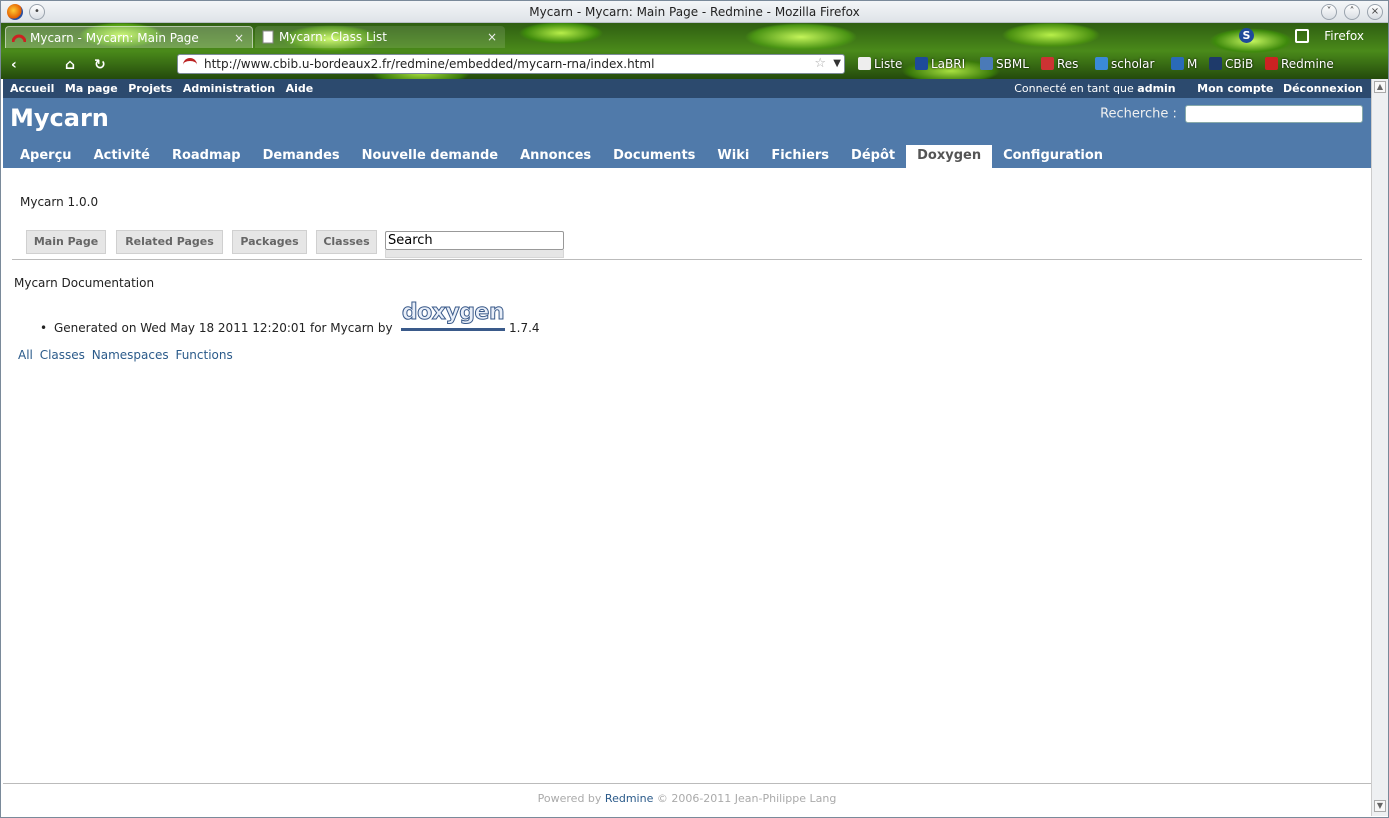 The width and height of the screenshot is (1389, 818). What do you see at coordinates (269, 242) in the screenshot?
I see `tab-packages: Packages` at bounding box center [269, 242].